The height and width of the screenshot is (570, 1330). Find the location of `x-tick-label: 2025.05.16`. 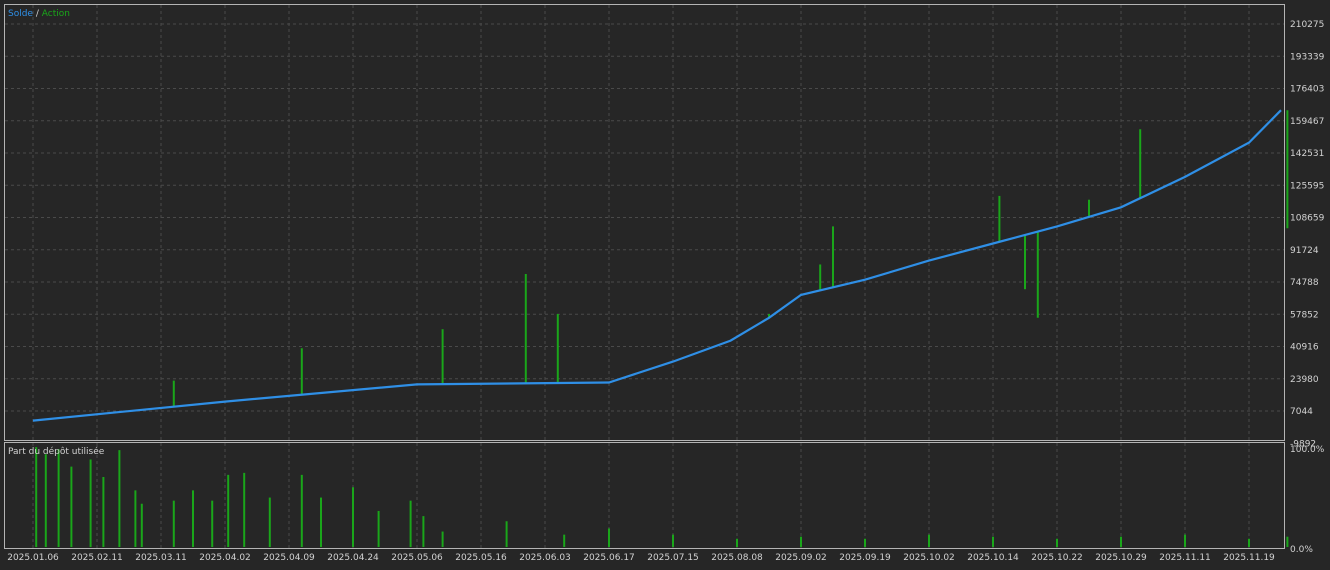

x-tick-label: 2025.05.16 is located at coordinates (481, 558).